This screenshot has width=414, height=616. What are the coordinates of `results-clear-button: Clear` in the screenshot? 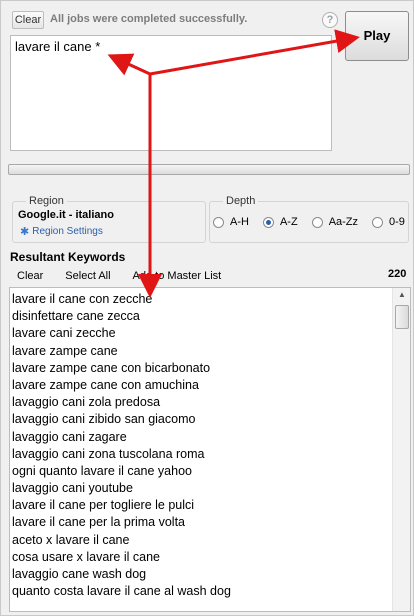 It's located at (30, 276).